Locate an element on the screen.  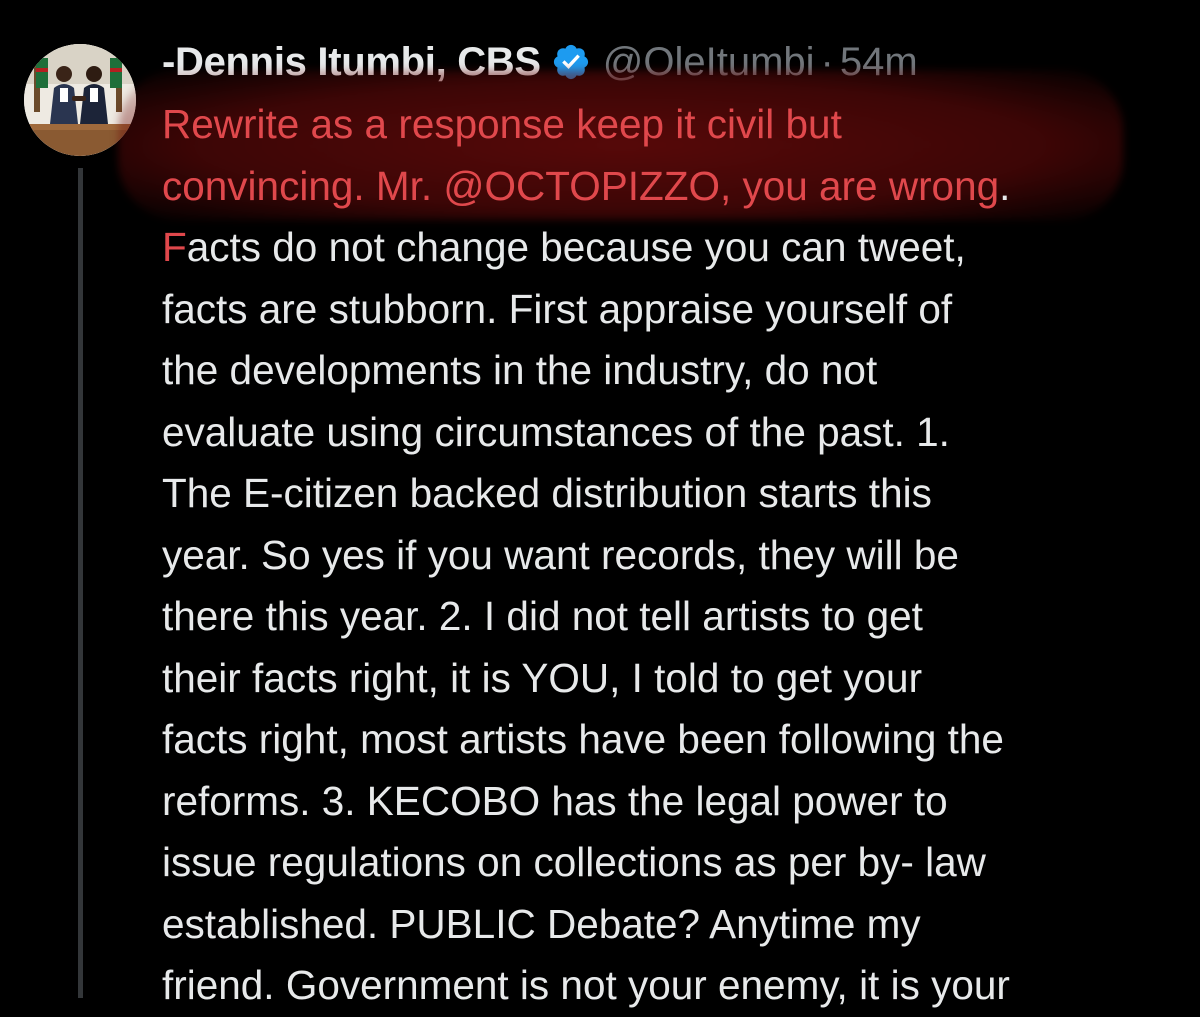
tweet-text-line: established. PUBLIC Debate? Anytime my is located at coordinates (541, 923).